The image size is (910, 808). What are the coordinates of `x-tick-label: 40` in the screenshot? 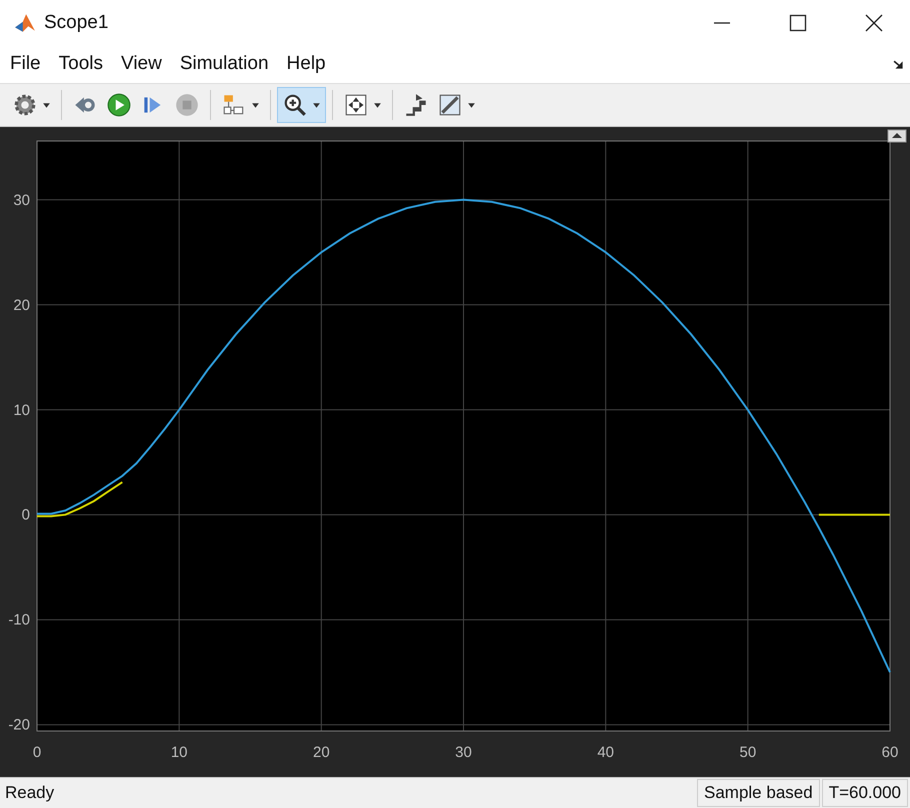 It's located at (605, 752).